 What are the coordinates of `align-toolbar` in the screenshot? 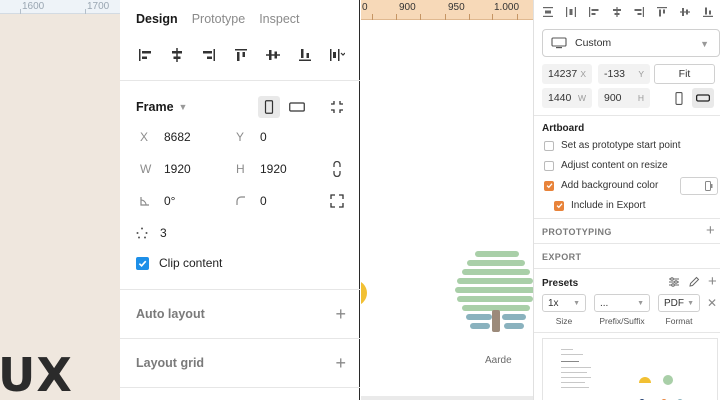 It's located at (241, 55).